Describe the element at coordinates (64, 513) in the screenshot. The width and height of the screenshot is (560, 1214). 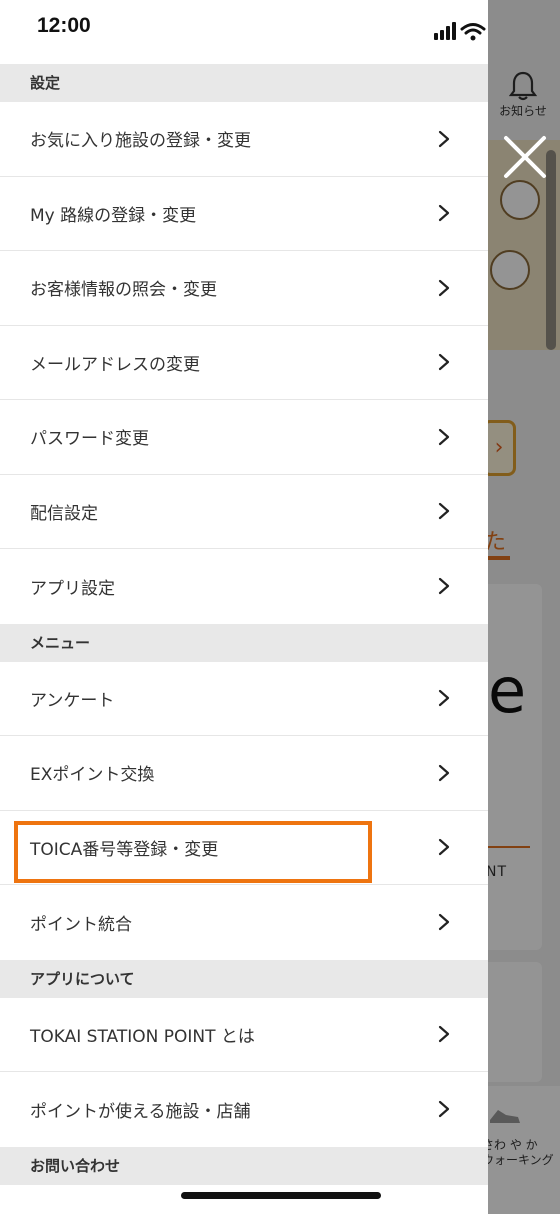
I see `menu-item-label: 配信設定` at that location.